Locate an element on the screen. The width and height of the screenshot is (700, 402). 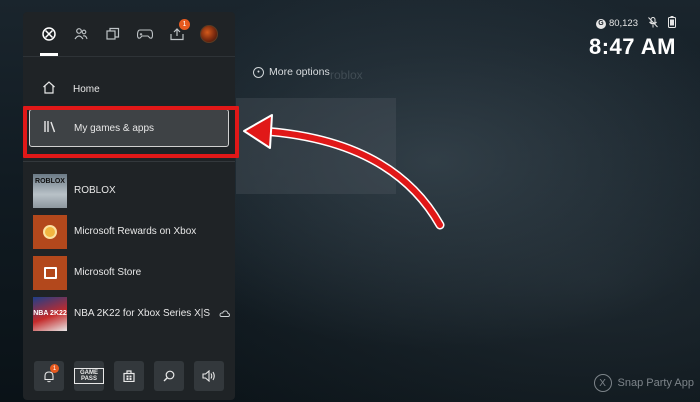
snap-party-app-hint: X Snap Party App is located at coordinates (643, 383).